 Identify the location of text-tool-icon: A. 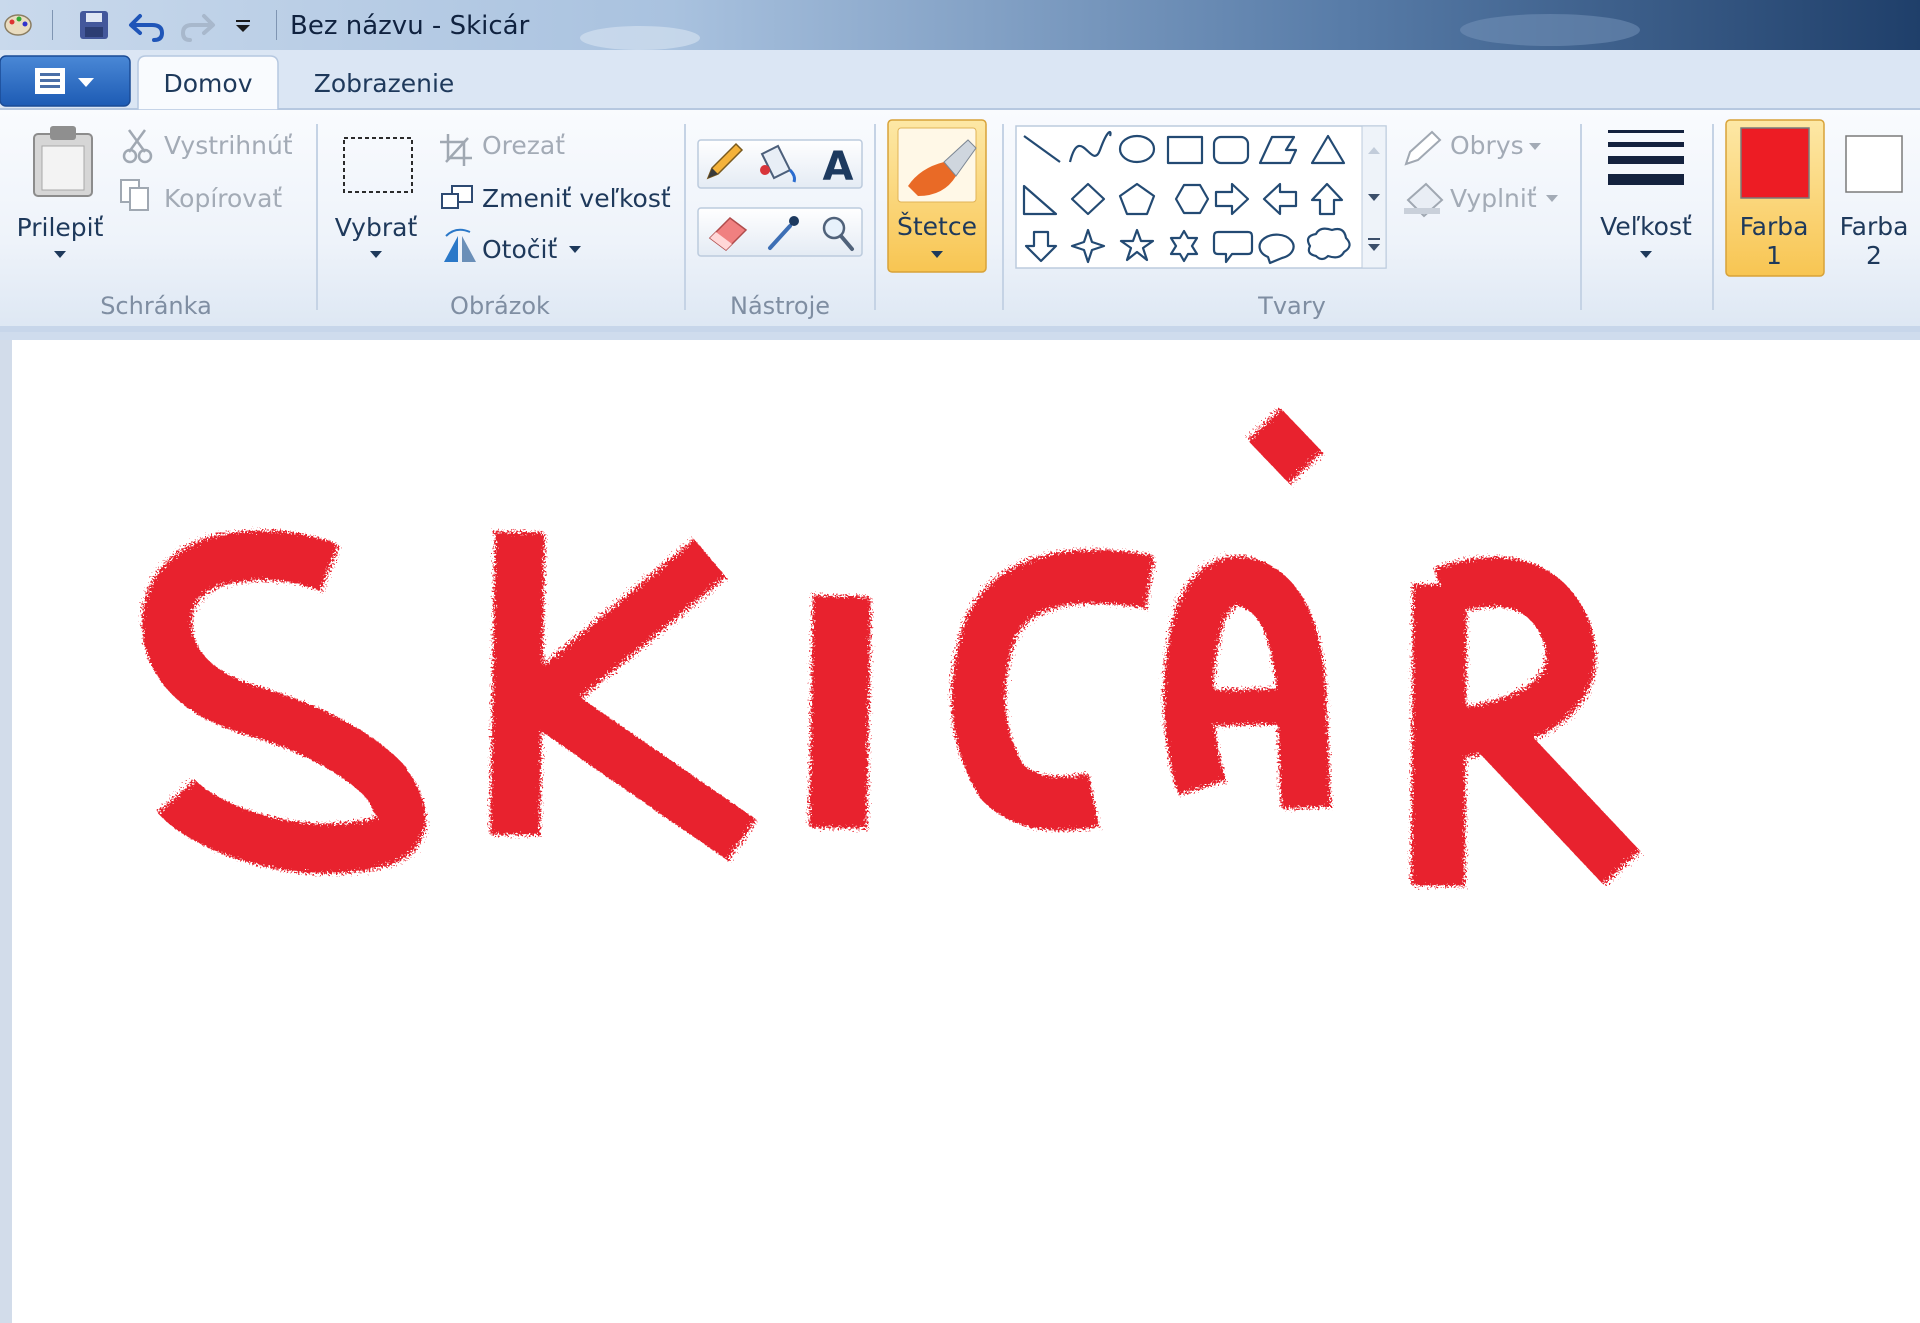
(838, 167).